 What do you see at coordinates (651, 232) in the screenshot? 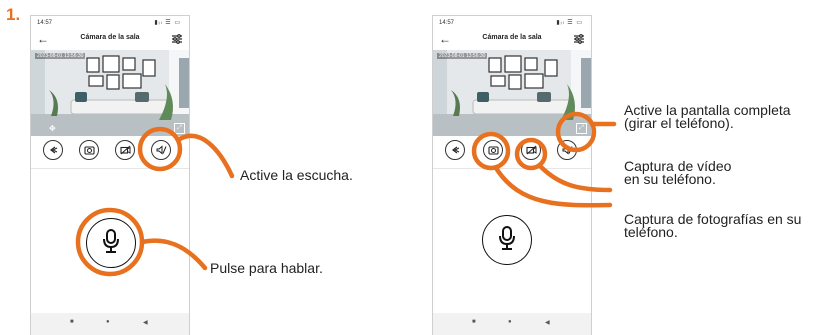
I see `photo-label-line2: teléfono.` at bounding box center [651, 232].